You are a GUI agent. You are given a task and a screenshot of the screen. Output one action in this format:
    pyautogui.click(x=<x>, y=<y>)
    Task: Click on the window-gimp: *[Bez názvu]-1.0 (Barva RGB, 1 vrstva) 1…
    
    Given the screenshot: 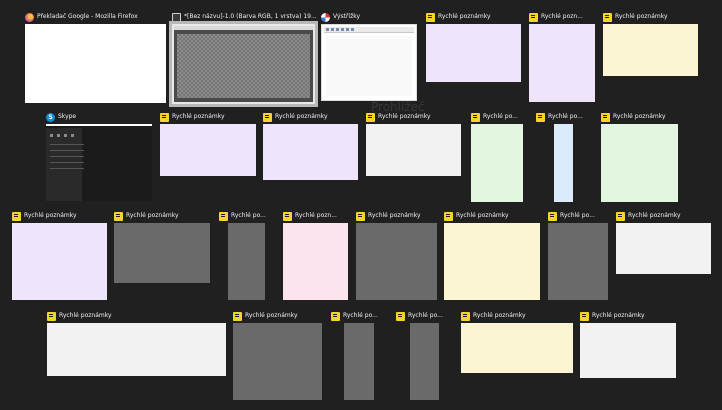 What is the action you would take?
    pyautogui.click(x=243, y=59)
    